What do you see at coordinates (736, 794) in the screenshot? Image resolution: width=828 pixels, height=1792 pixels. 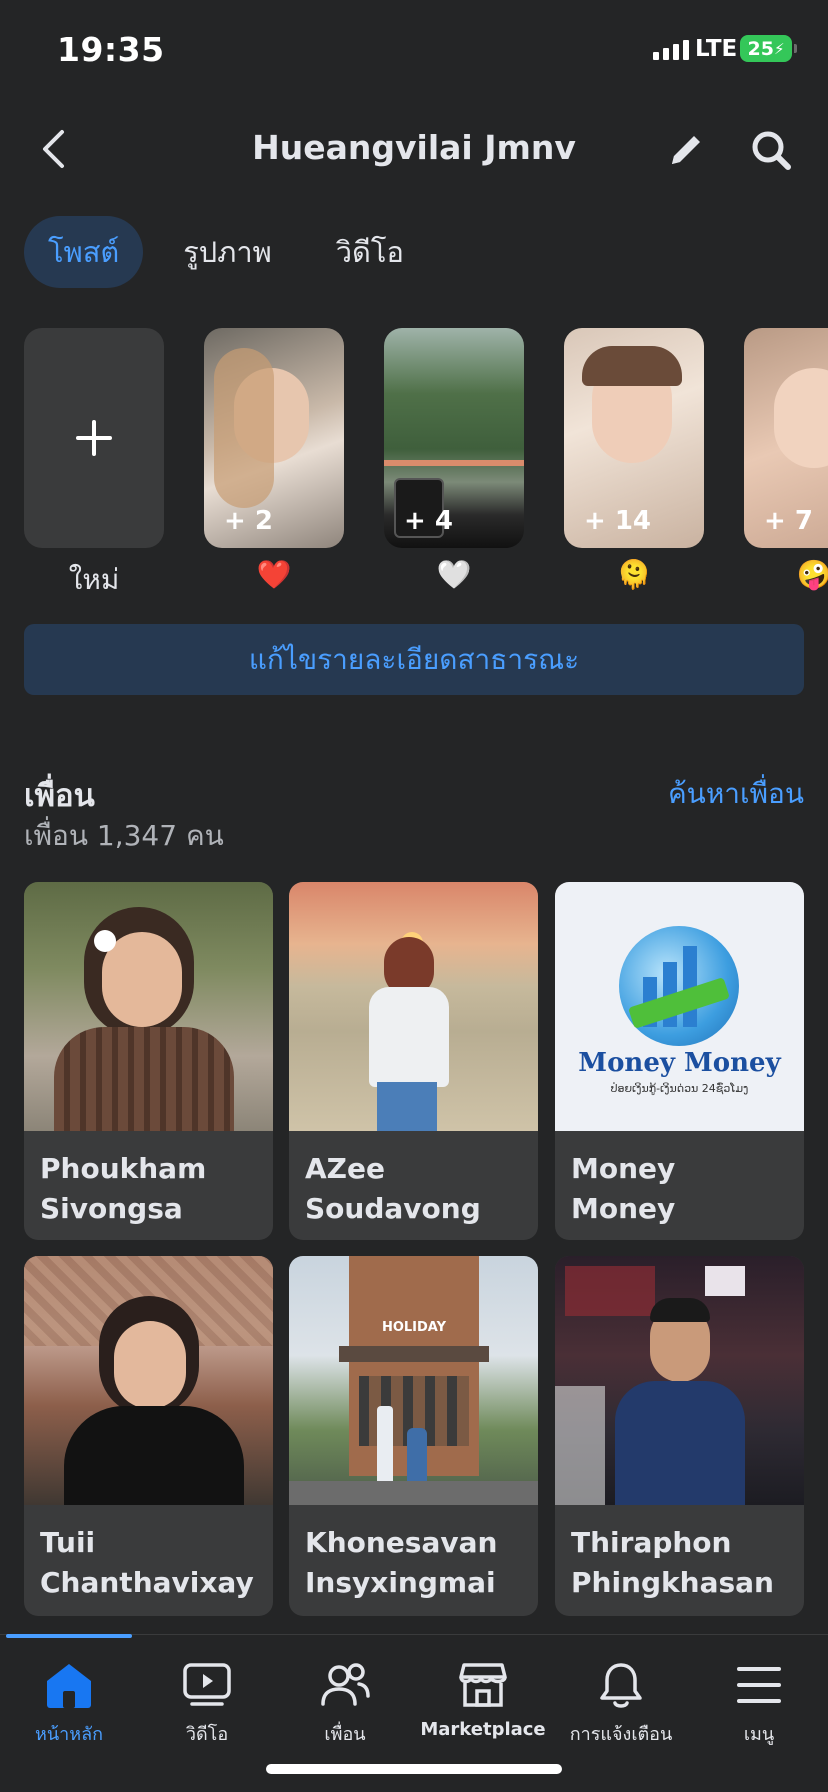 I see `find-friends-link: ค้นหาเพื่อน` at bounding box center [736, 794].